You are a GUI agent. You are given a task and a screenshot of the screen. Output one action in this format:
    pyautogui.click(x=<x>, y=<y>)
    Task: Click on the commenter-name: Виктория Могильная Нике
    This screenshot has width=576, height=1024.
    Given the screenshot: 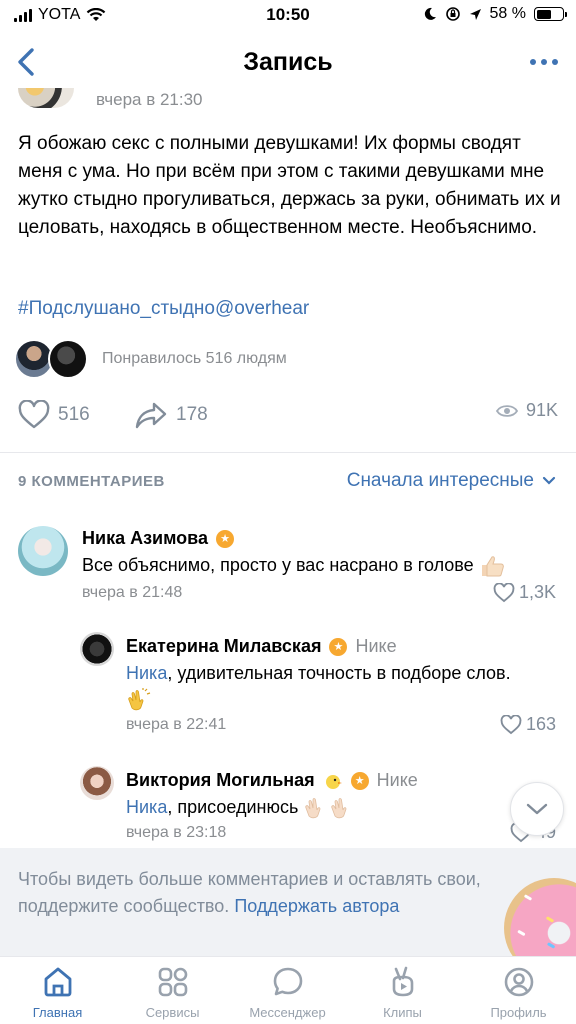 What is the action you would take?
    pyautogui.click(x=272, y=780)
    